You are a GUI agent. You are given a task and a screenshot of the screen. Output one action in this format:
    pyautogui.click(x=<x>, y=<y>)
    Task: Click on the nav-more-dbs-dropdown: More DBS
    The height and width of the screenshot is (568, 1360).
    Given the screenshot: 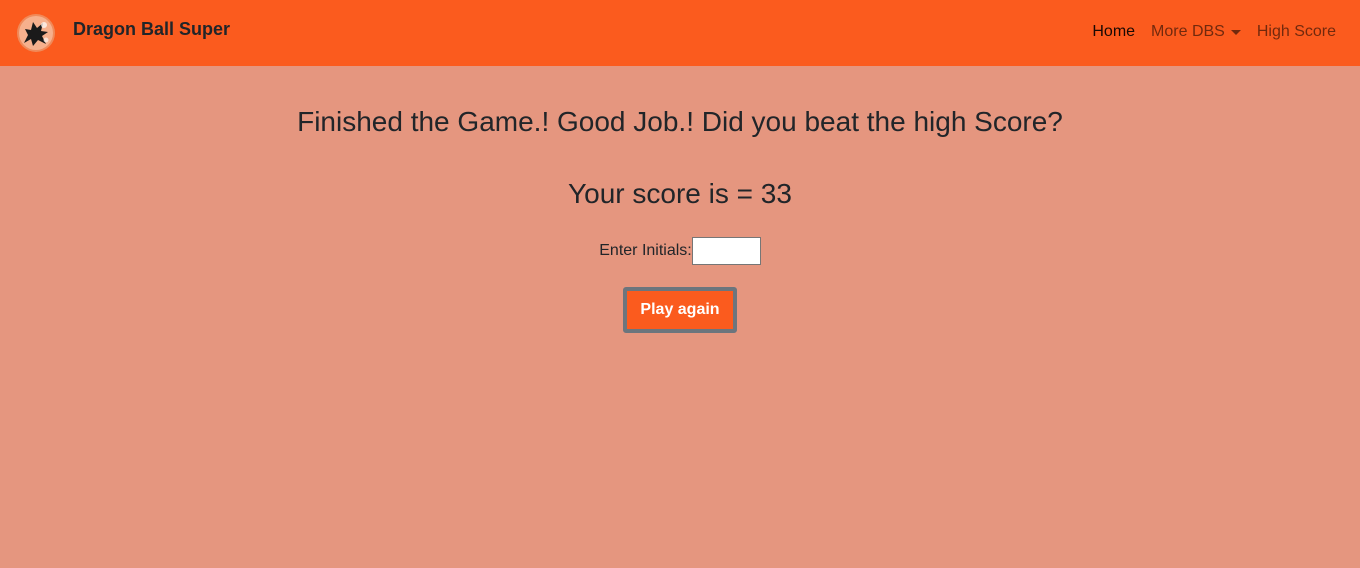 What is the action you would take?
    pyautogui.click(x=1196, y=32)
    